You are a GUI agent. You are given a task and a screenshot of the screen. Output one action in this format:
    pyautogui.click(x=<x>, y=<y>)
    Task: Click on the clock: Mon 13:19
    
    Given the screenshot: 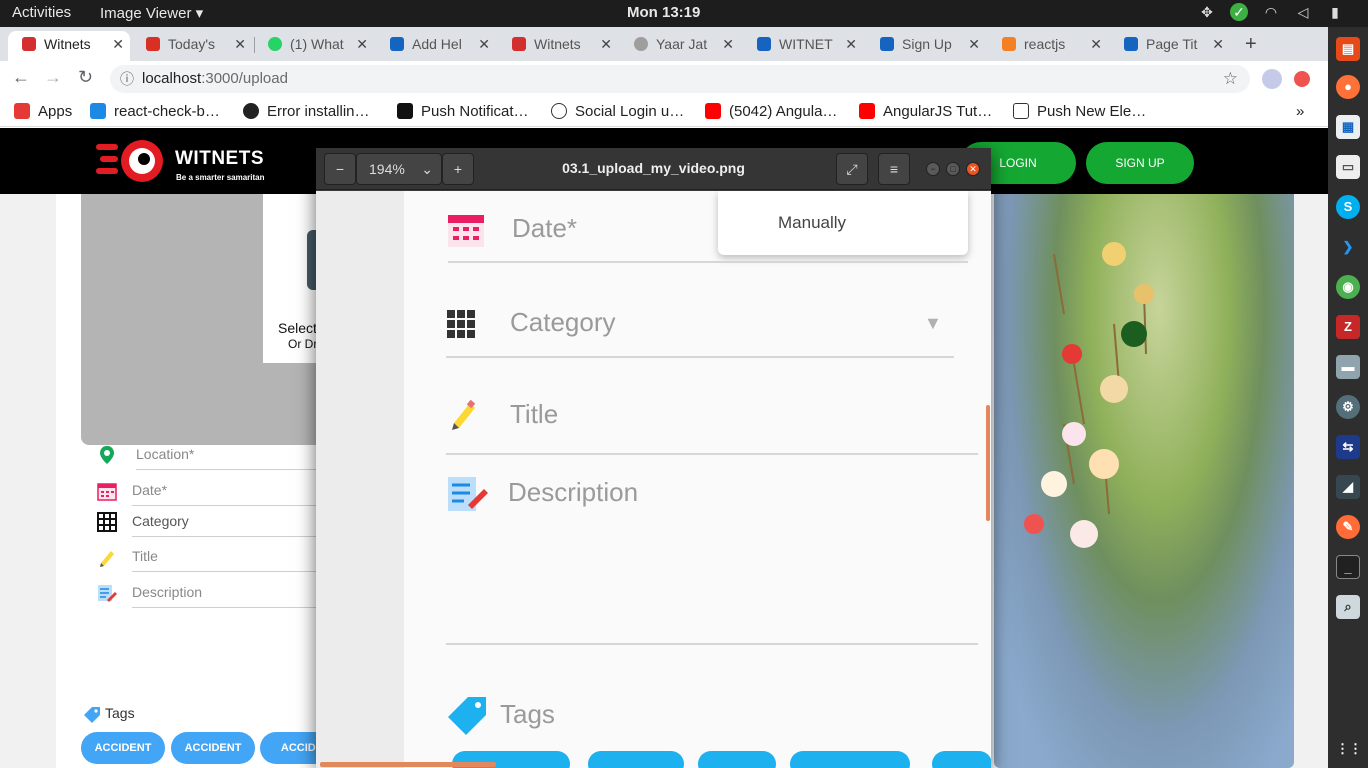 What is the action you would take?
    pyautogui.click(x=663, y=12)
    